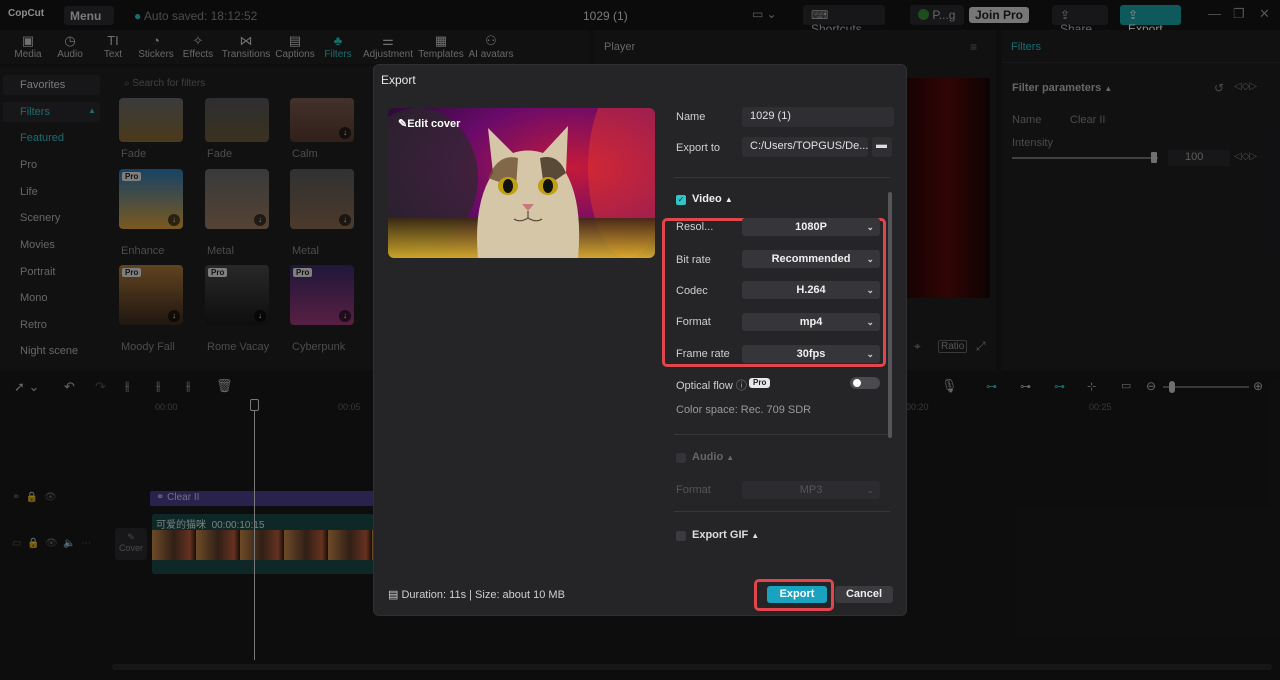 This screenshot has height=680, width=1280. Describe the element at coordinates (882, 147) in the screenshot. I see `folder-icon: ▬` at that location.